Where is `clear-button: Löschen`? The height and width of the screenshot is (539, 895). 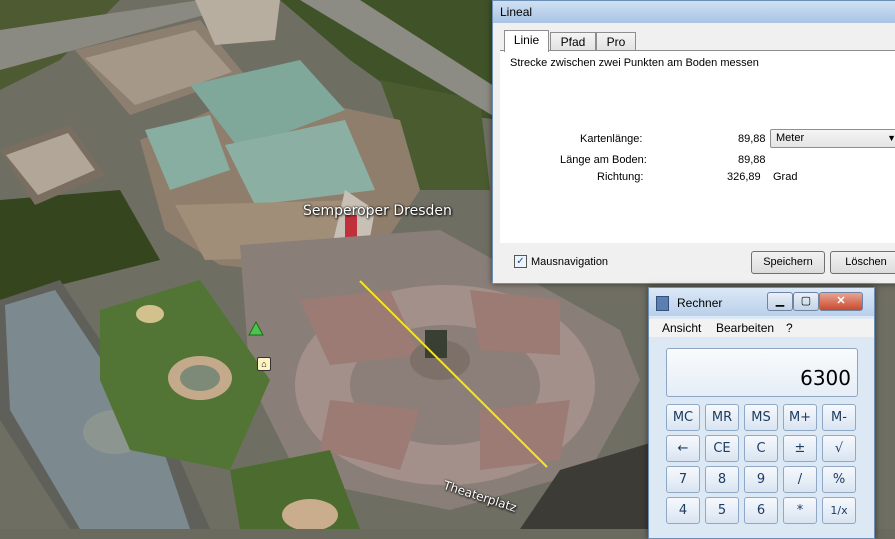
clear-button: Löschen is located at coordinates (862, 262).